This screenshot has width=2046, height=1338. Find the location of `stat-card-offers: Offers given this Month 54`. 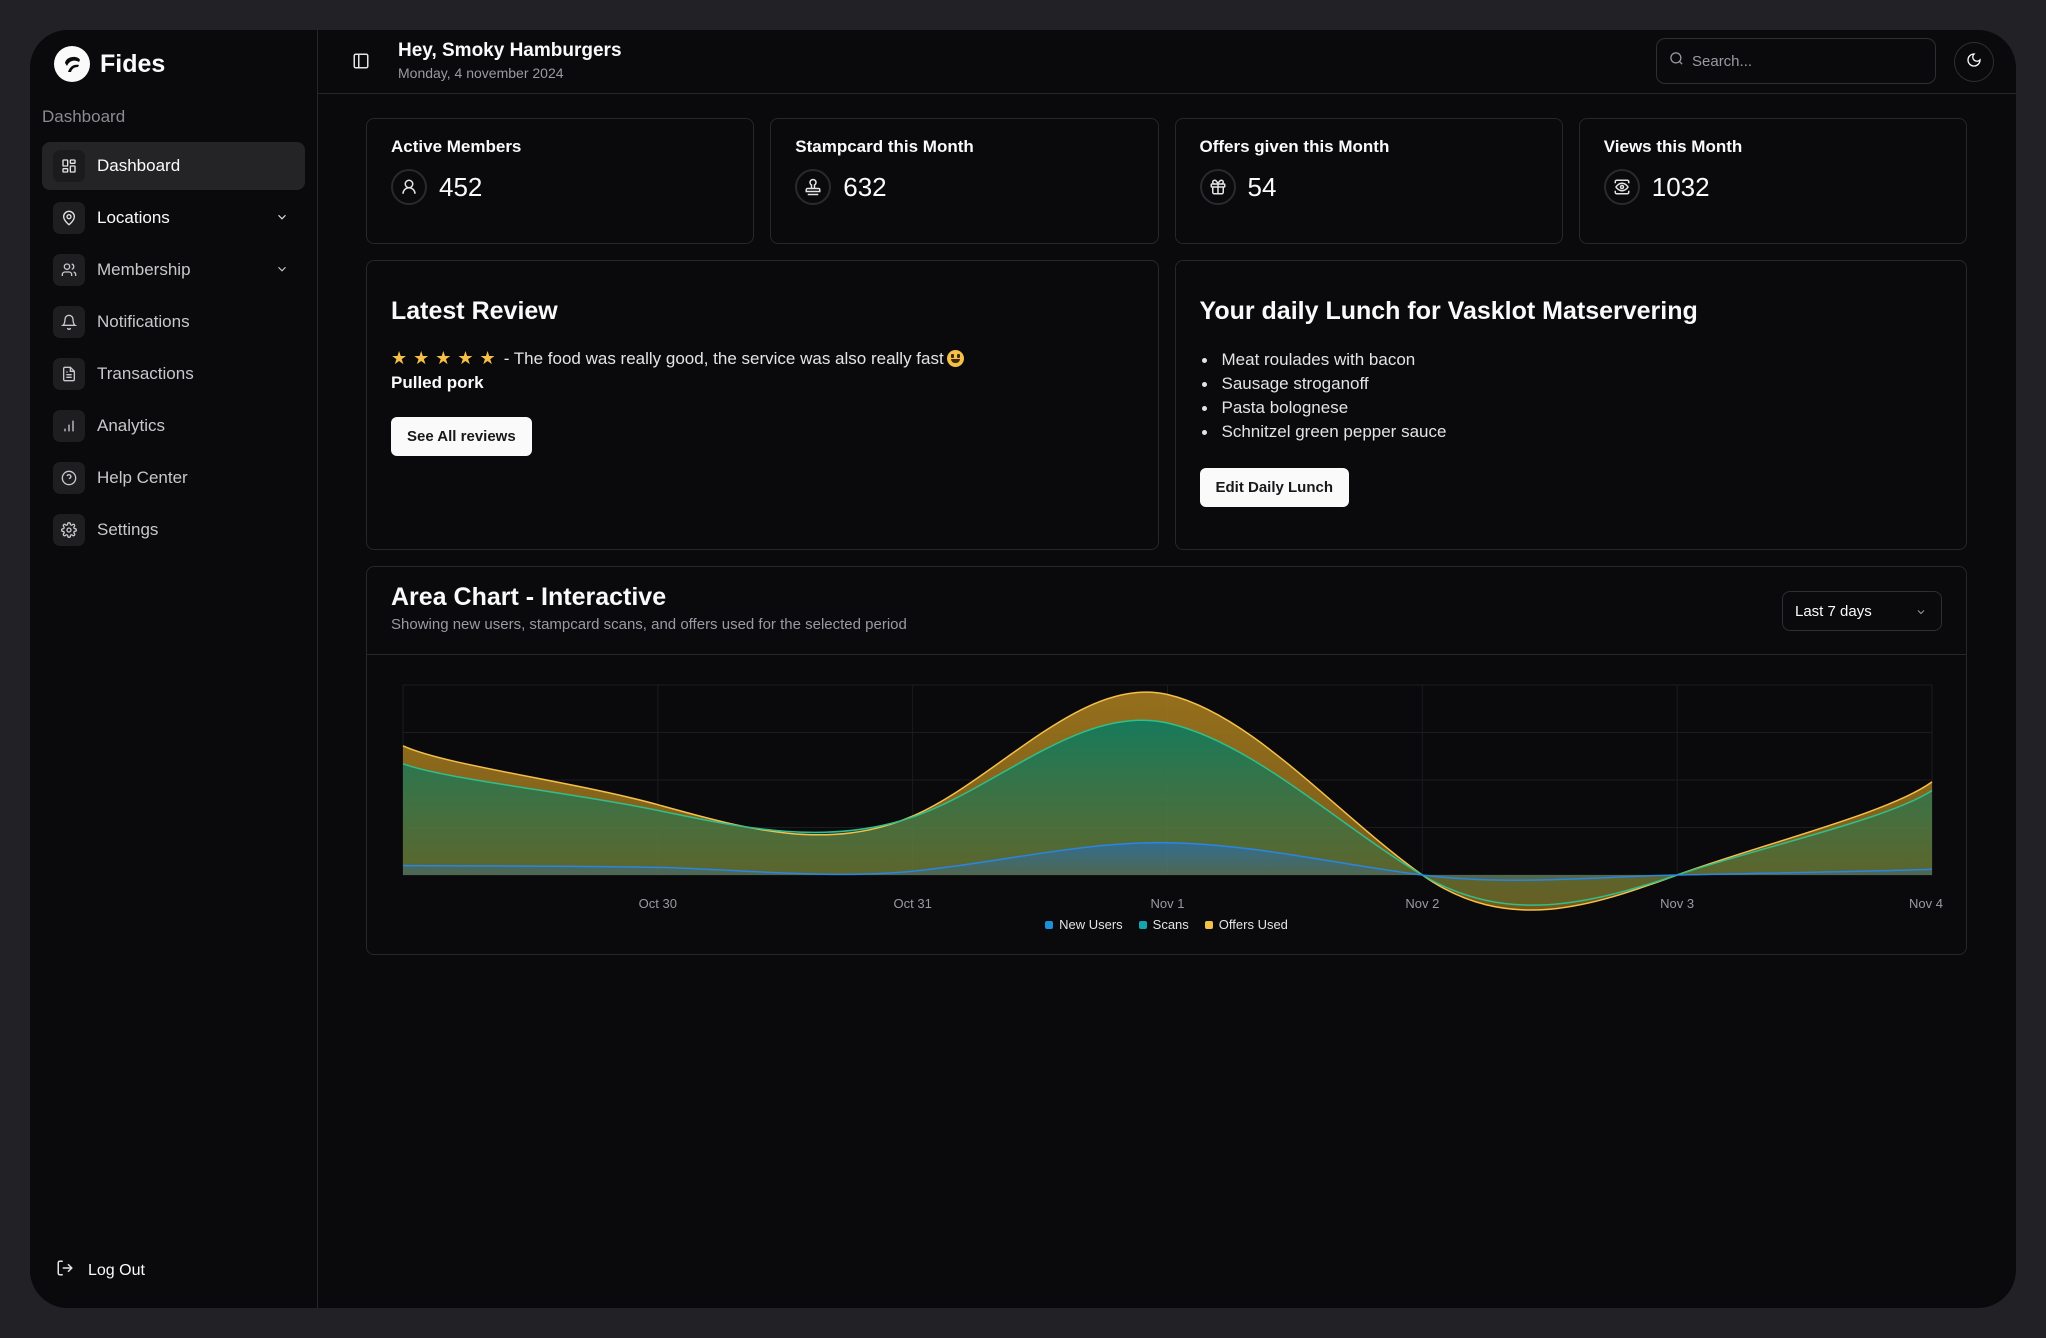

stat-card-offers: Offers given this Month 54 is located at coordinates (1368, 181).